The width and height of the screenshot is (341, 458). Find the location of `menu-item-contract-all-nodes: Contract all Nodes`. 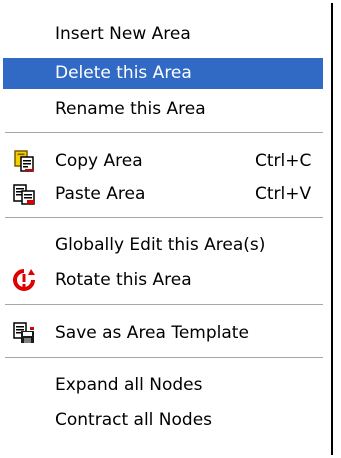

menu-item-contract-all-nodes: Contract all Nodes is located at coordinates (163, 420).